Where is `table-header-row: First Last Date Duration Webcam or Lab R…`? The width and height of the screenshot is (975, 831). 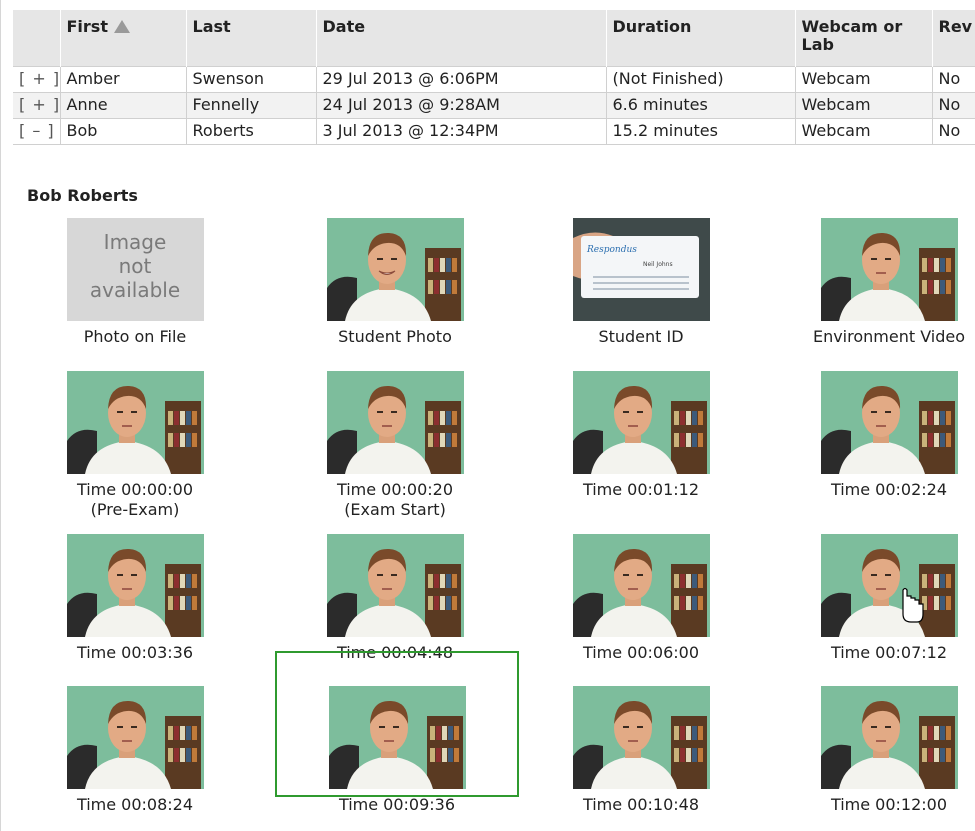 table-header-row: First Last Date Duration Webcam or Lab R… is located at coordinates (494, 38).